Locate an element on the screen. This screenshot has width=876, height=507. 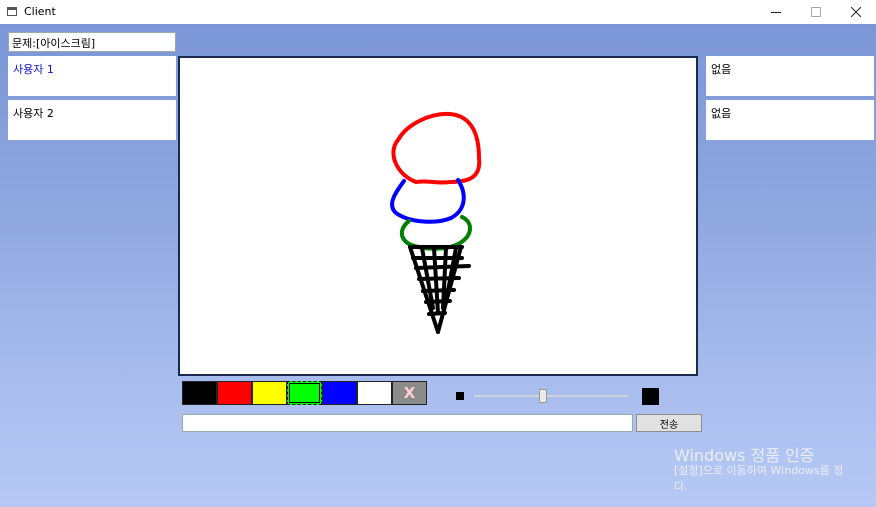
brush-size-max-icon is located at coordinates (650, 396).